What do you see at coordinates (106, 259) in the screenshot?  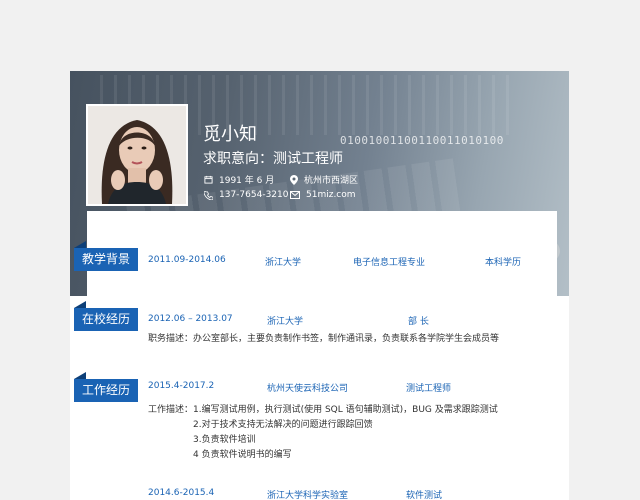 I see `section-education-title: 教学背景` at bounding box center [106, 259].